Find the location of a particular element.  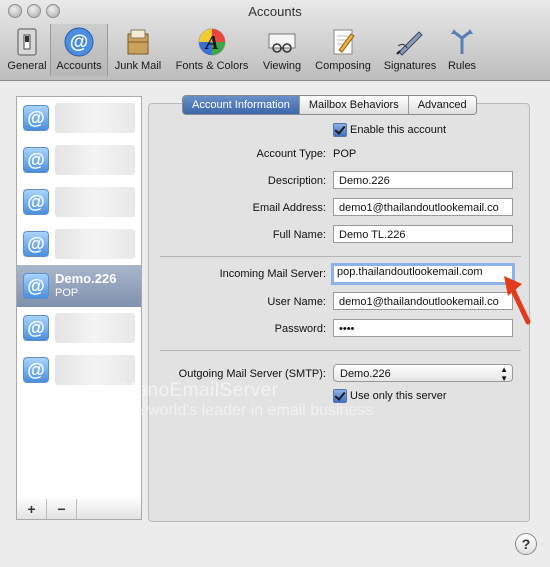

email-address-label: Email Address: is located at coordinates (289, 208).